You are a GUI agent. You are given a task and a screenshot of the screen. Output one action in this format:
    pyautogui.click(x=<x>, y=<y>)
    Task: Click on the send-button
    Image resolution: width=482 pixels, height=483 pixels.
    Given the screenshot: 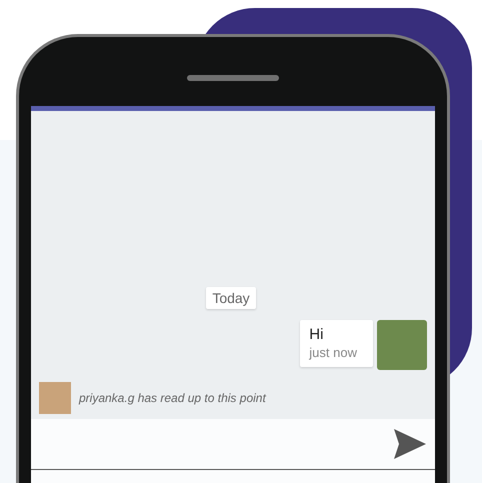 What is the action you would take?
    pyautogui.click(x=410, y=444)
    